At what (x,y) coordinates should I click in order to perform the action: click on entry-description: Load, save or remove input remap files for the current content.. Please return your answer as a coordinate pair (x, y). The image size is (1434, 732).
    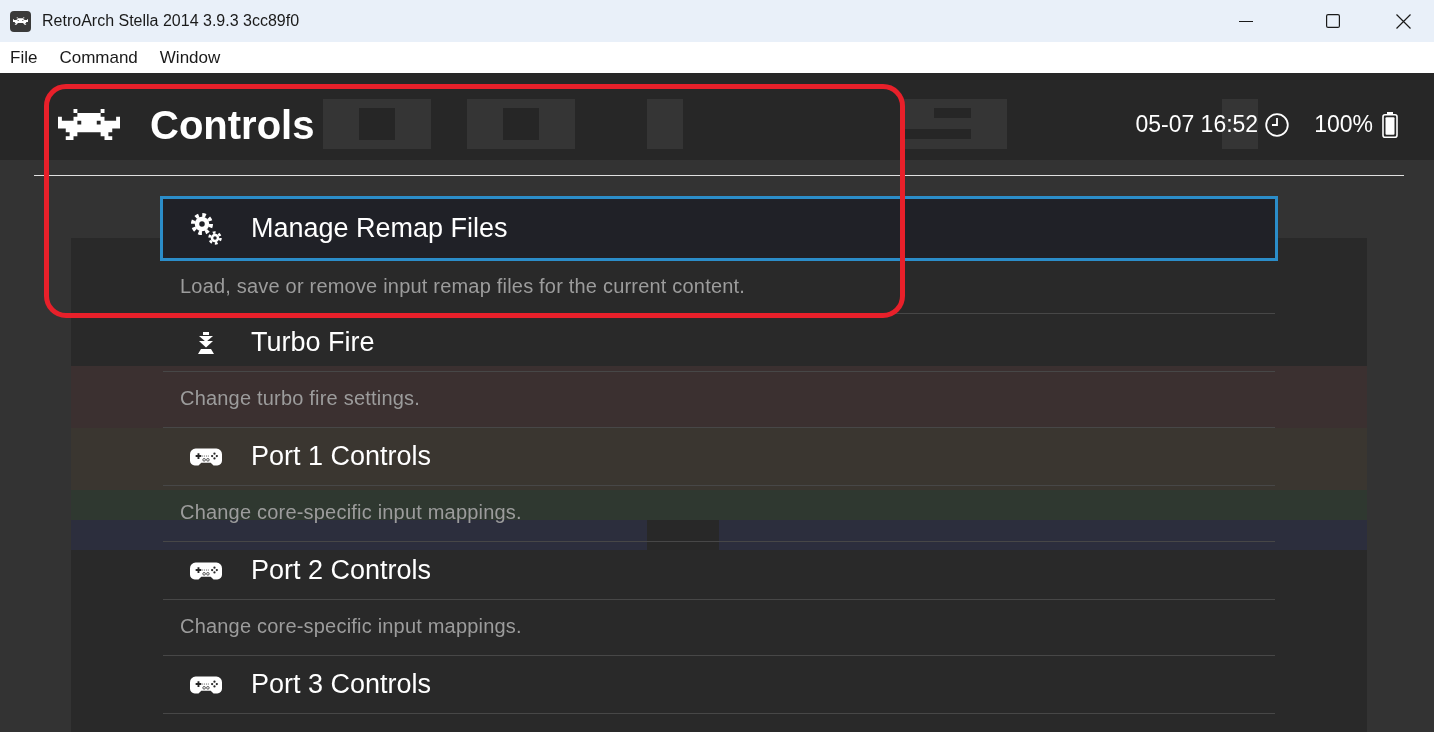
    Looking at the image, I should click on (463, 286).